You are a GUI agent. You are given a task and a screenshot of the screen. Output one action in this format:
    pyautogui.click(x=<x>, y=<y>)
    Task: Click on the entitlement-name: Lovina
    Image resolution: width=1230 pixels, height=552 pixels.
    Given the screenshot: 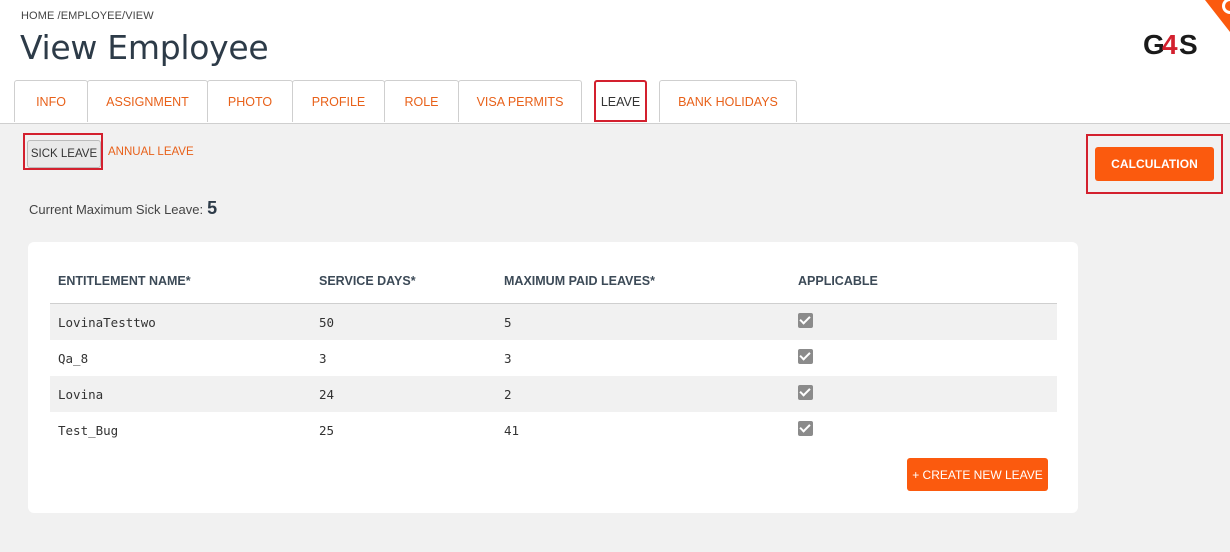 What is the action you would take?
    pyautogui.click(x=81, y=394)
    